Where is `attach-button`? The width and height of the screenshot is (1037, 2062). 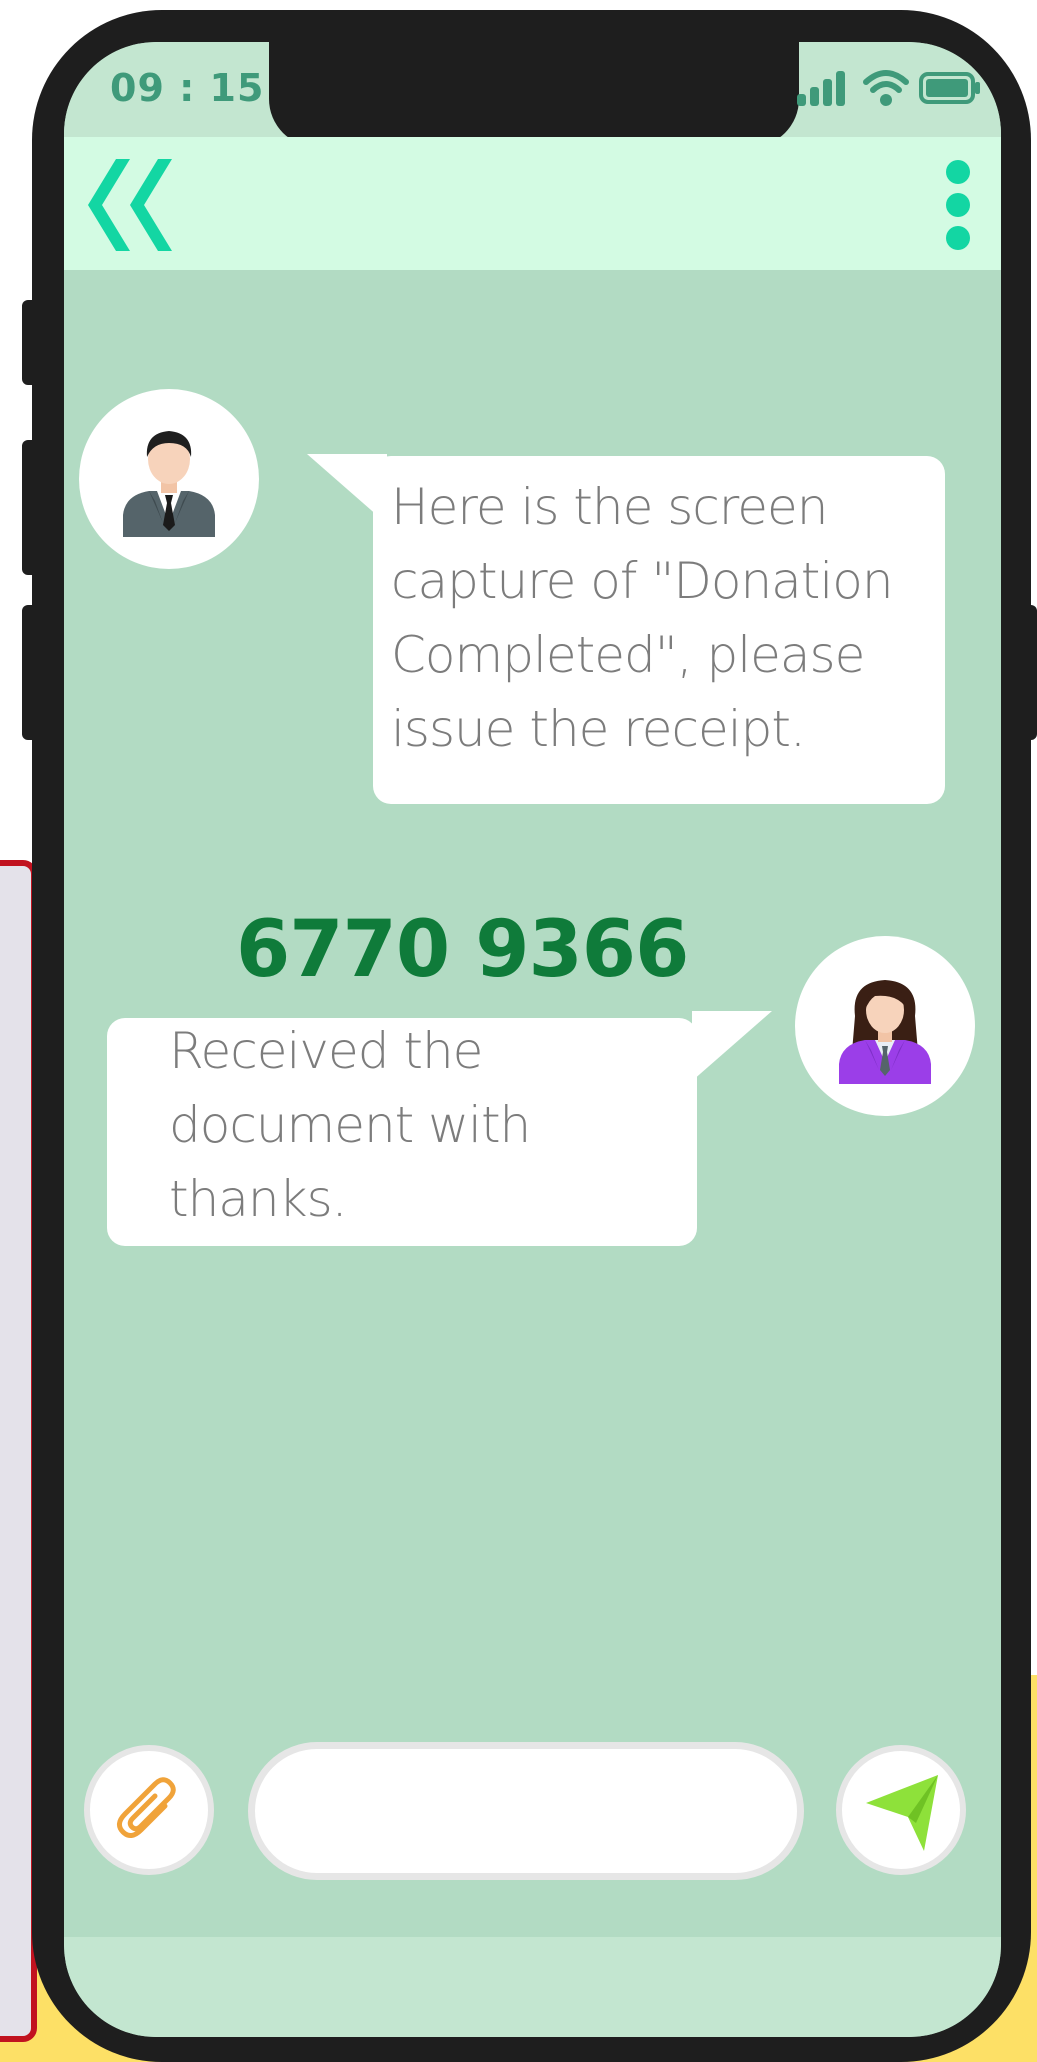
attach-button is located at coordinates (149, 1810).